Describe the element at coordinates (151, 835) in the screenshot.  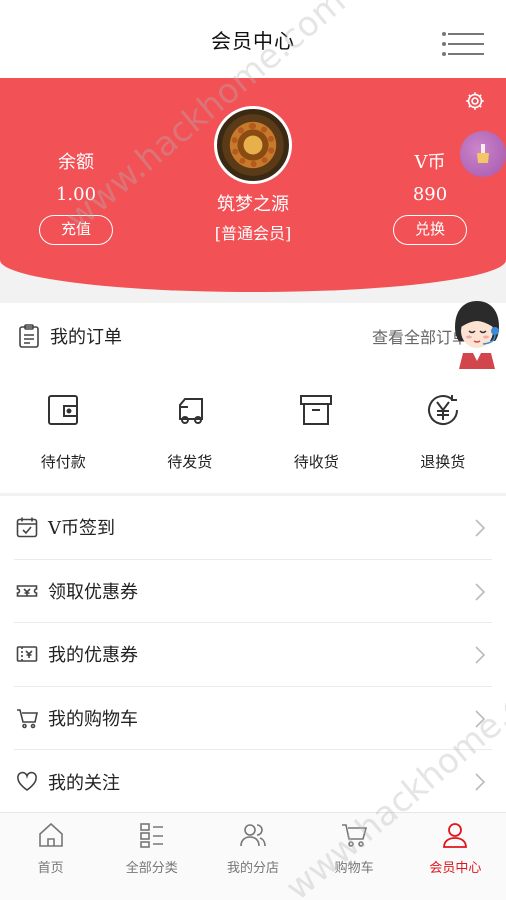
I see `category-icon` at that location.